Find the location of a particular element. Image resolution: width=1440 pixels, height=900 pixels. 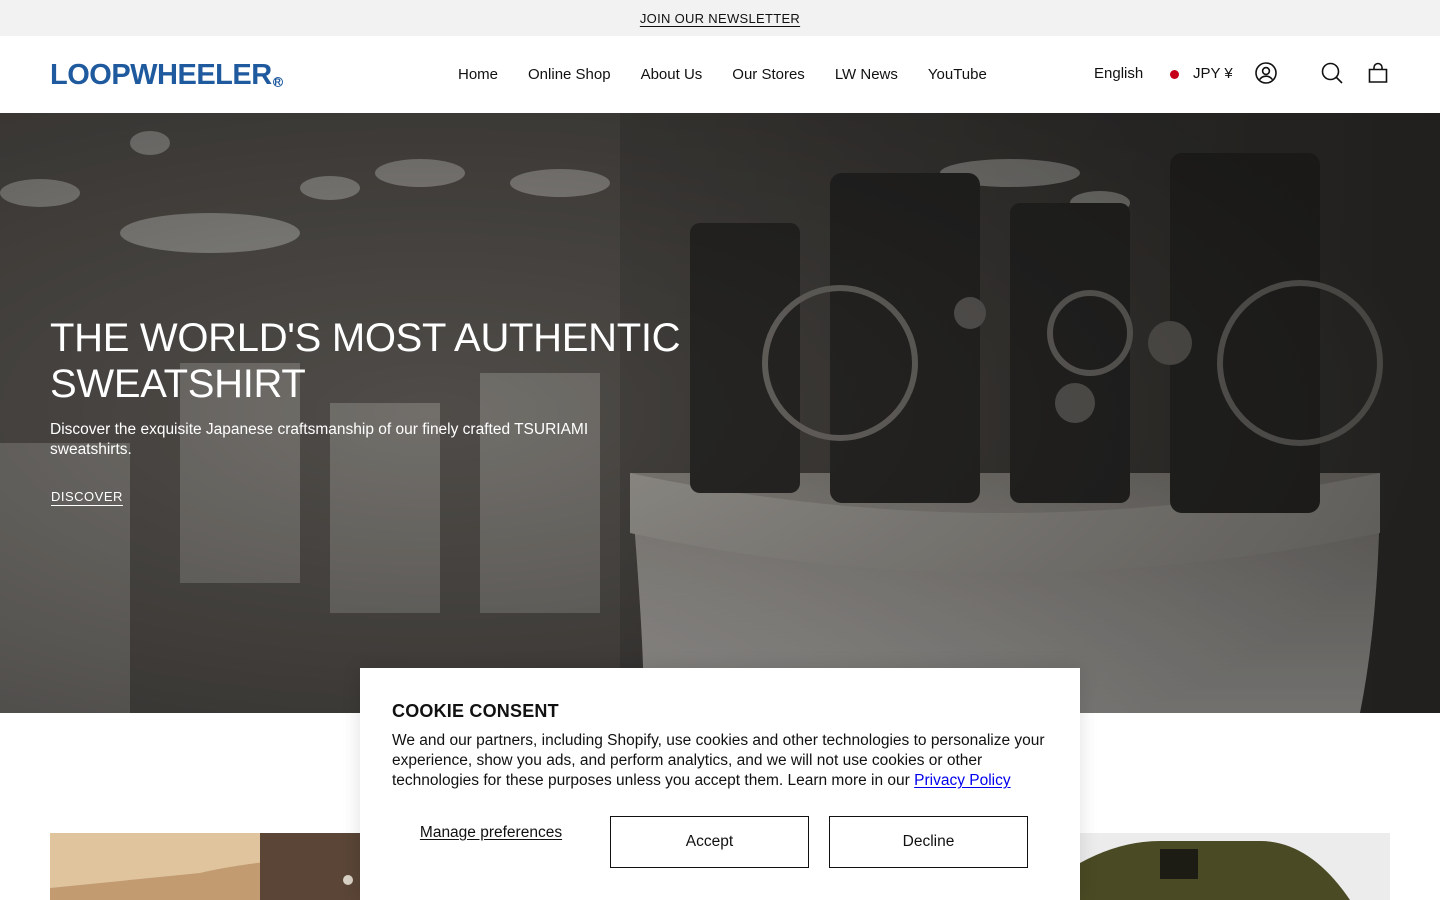

nav-our-stores: Our Stores is located at coordinates (768, 74).